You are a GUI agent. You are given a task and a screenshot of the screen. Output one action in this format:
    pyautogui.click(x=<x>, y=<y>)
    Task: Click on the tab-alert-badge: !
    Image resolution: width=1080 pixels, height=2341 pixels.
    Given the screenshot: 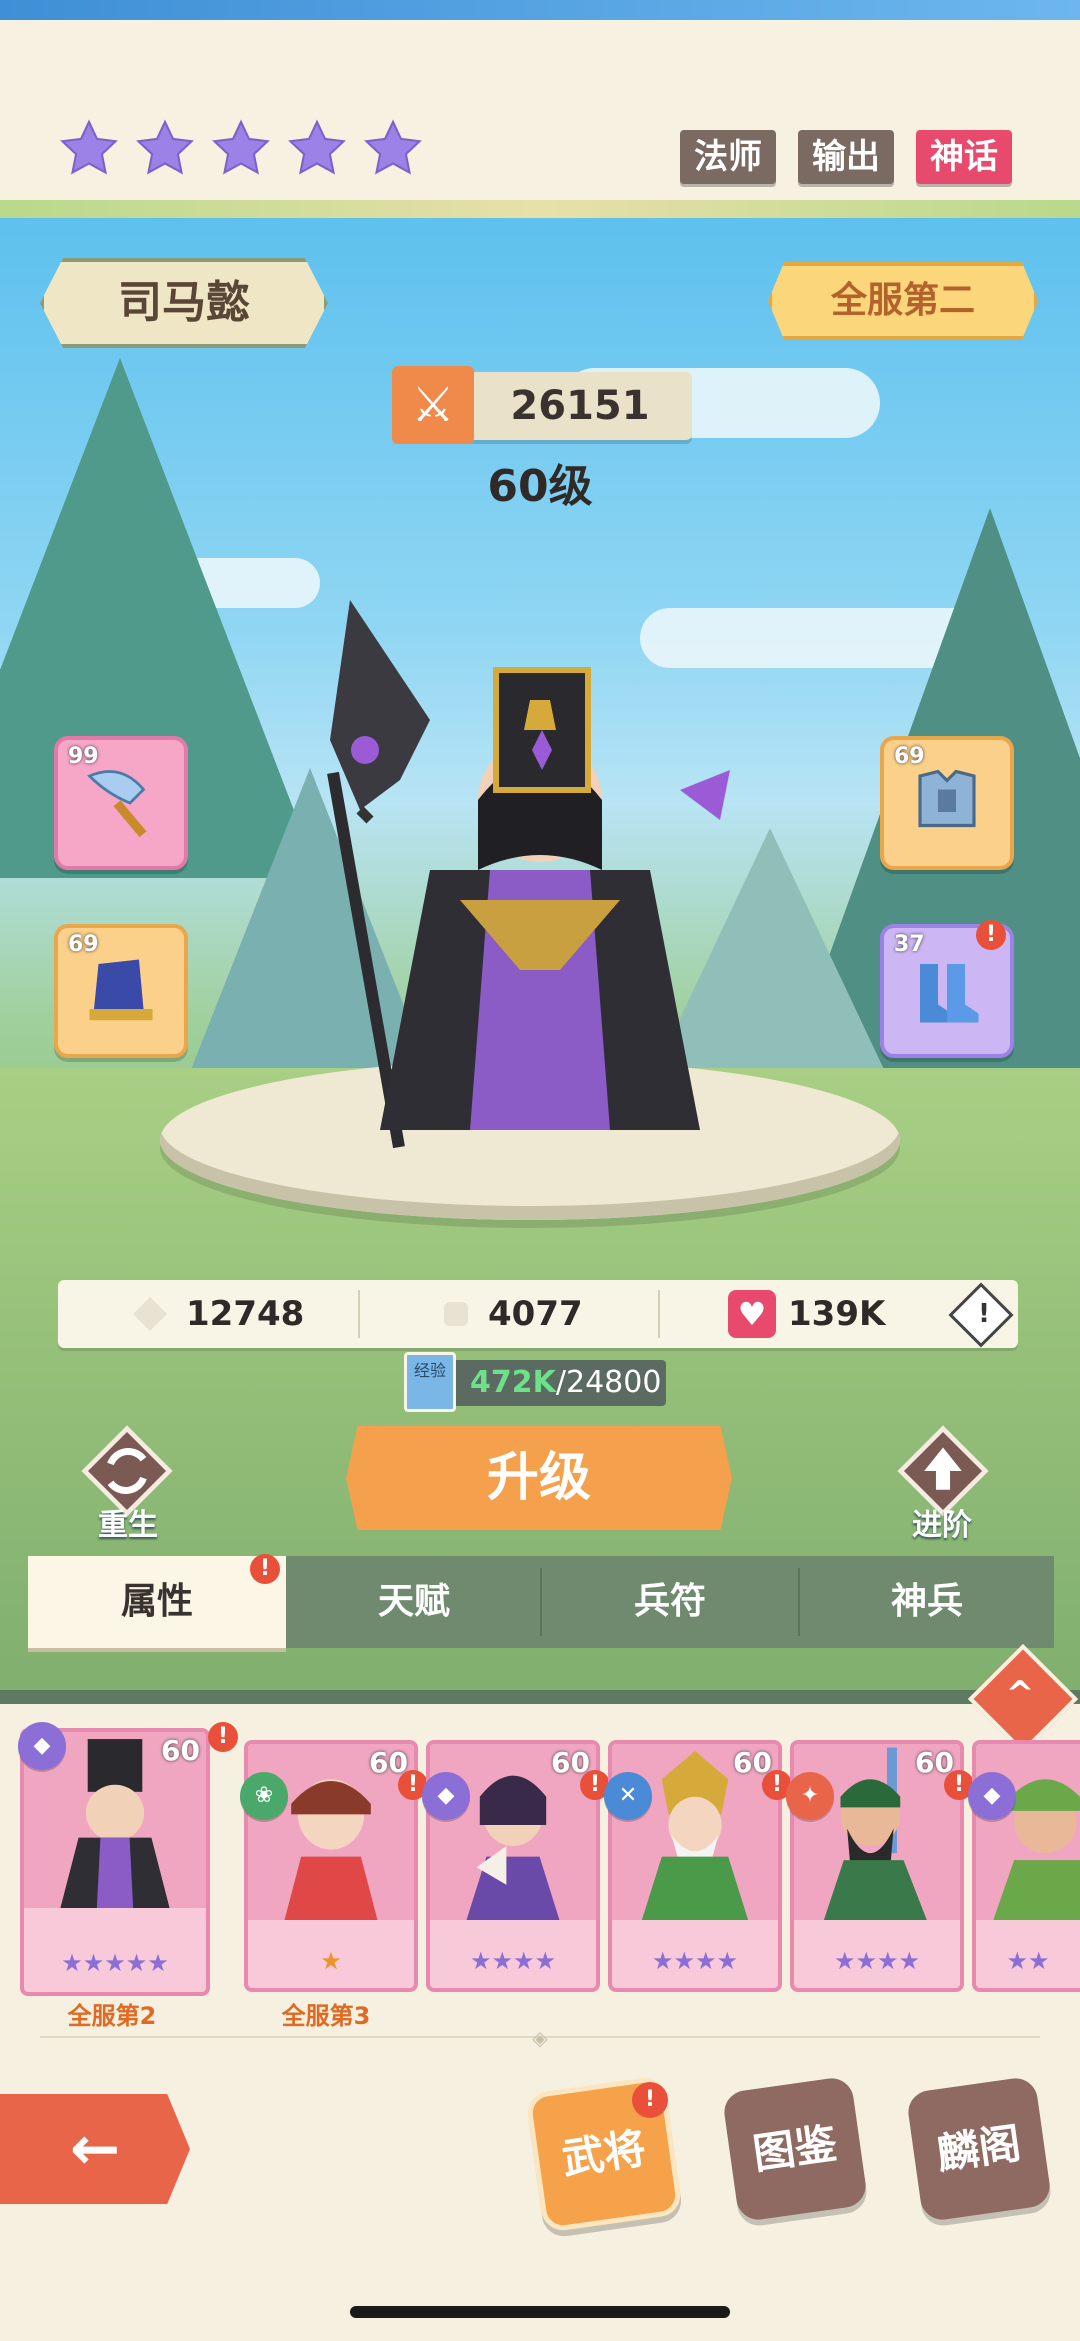 What is the action you would take?
    pyautogui.click(x=265, y=1569)
    